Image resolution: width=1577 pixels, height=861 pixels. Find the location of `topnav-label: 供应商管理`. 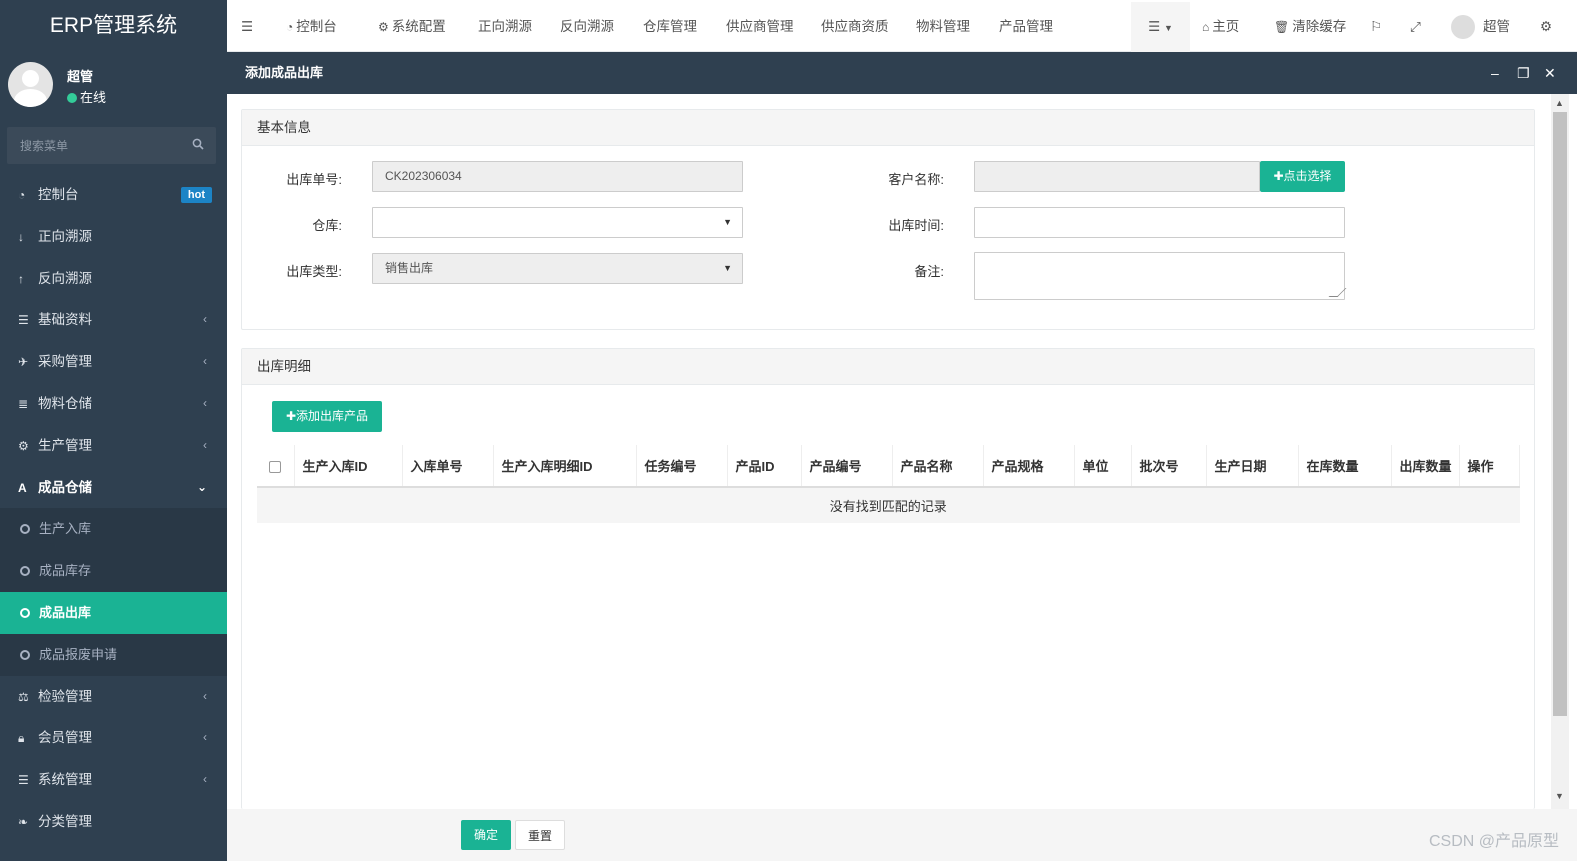

topnav-label: 供应商管理 is located at coordinates (760, 26).